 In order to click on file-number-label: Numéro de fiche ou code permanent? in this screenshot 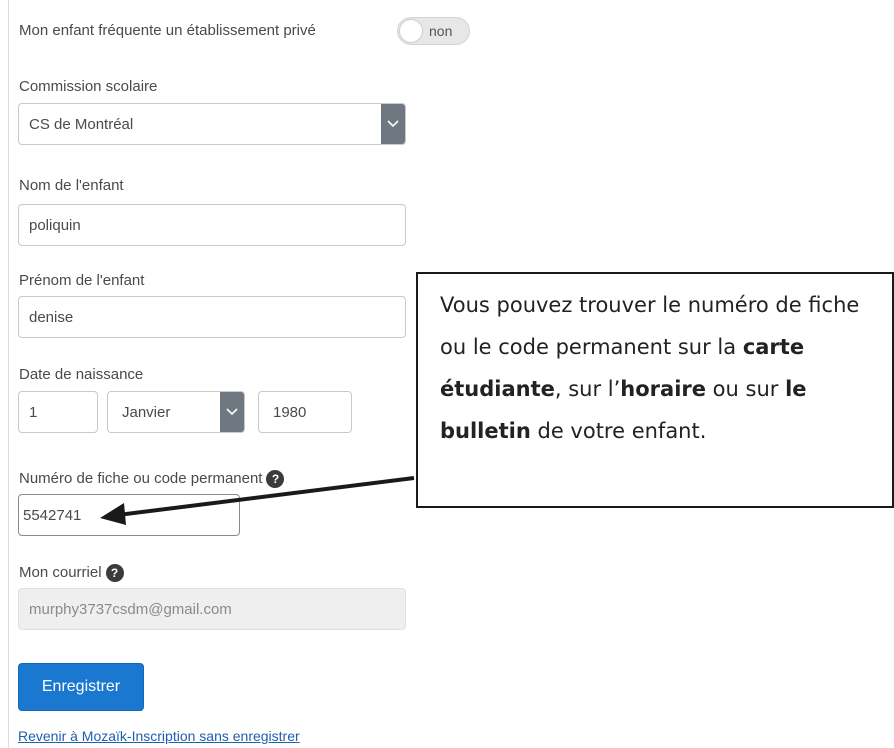, I will do `click(152, 479)`.